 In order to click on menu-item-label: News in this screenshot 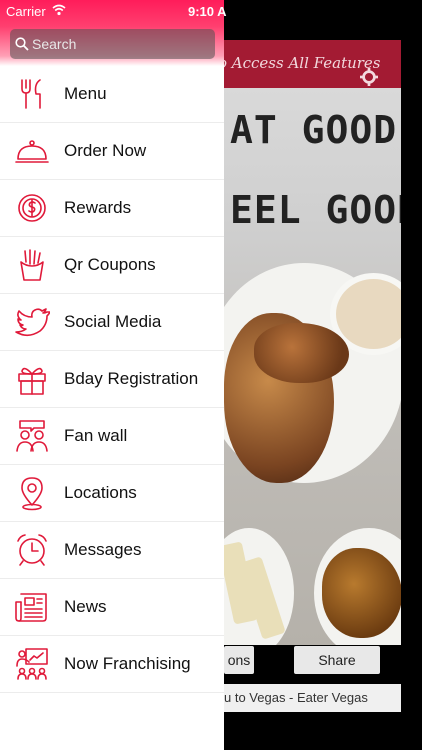, I will do `click(85, 606)`.